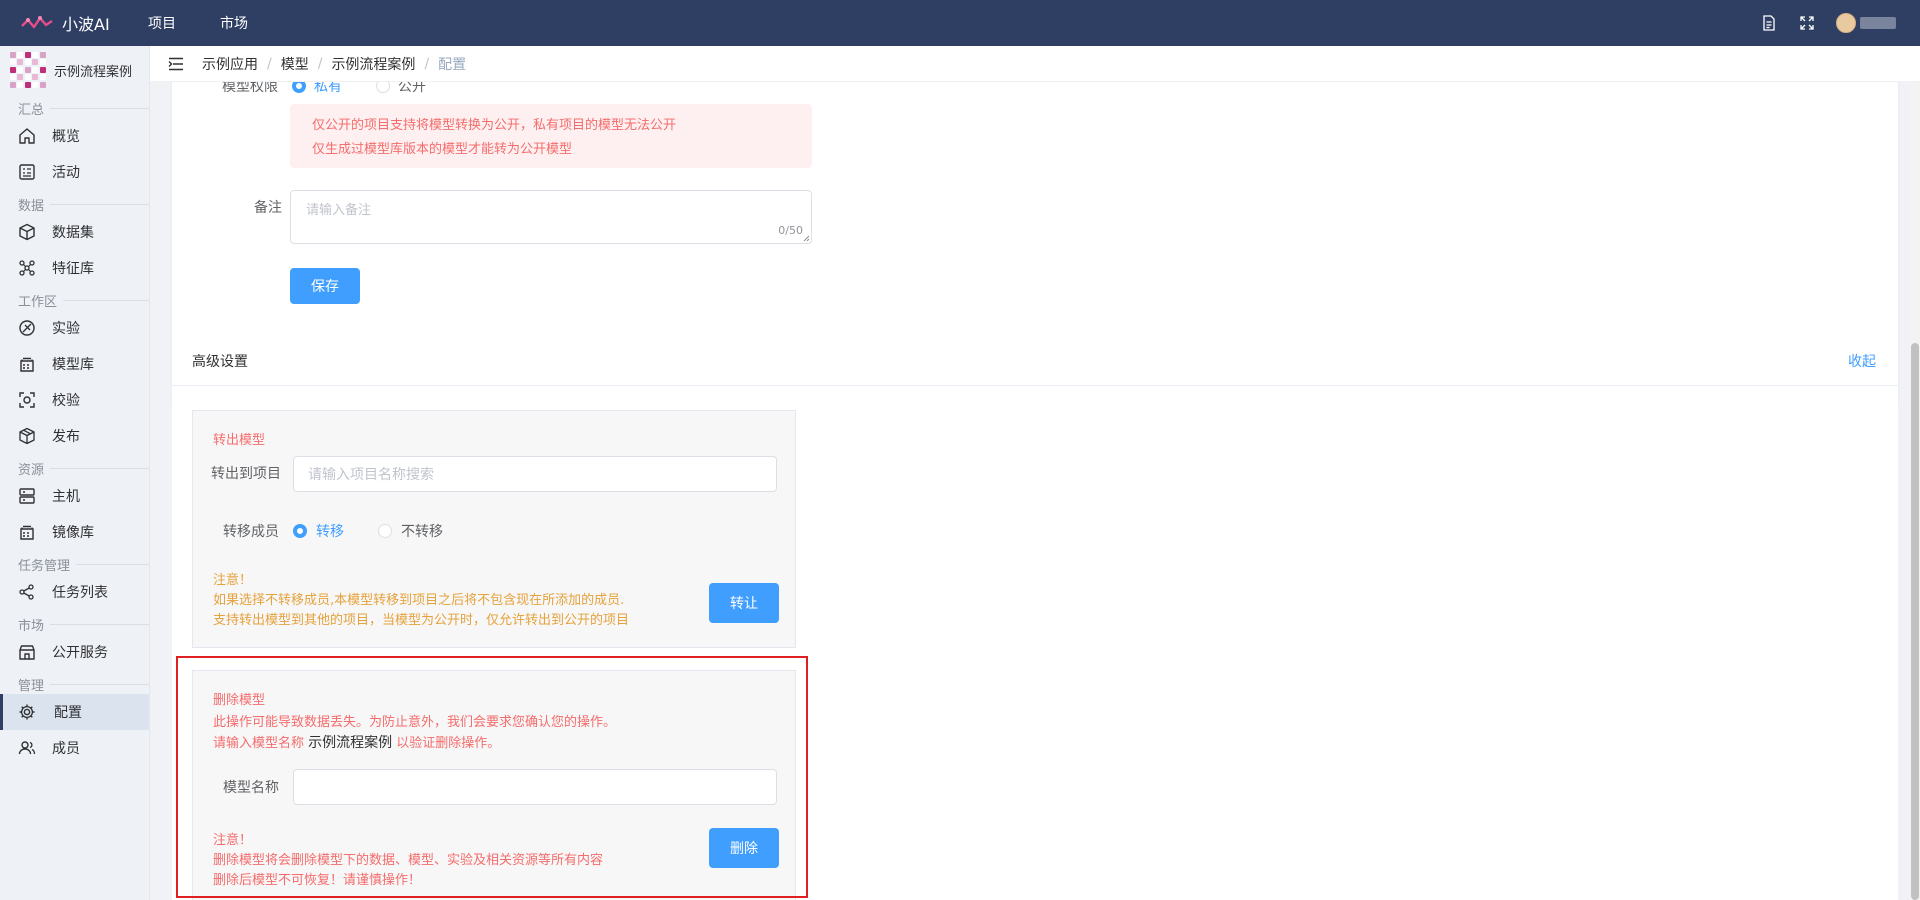 This screenshot has width=1920, height=900. What do you see at coordinates (1846, 23) in the screenshot?
I see `avatar` at bounding box center [1846, 23].